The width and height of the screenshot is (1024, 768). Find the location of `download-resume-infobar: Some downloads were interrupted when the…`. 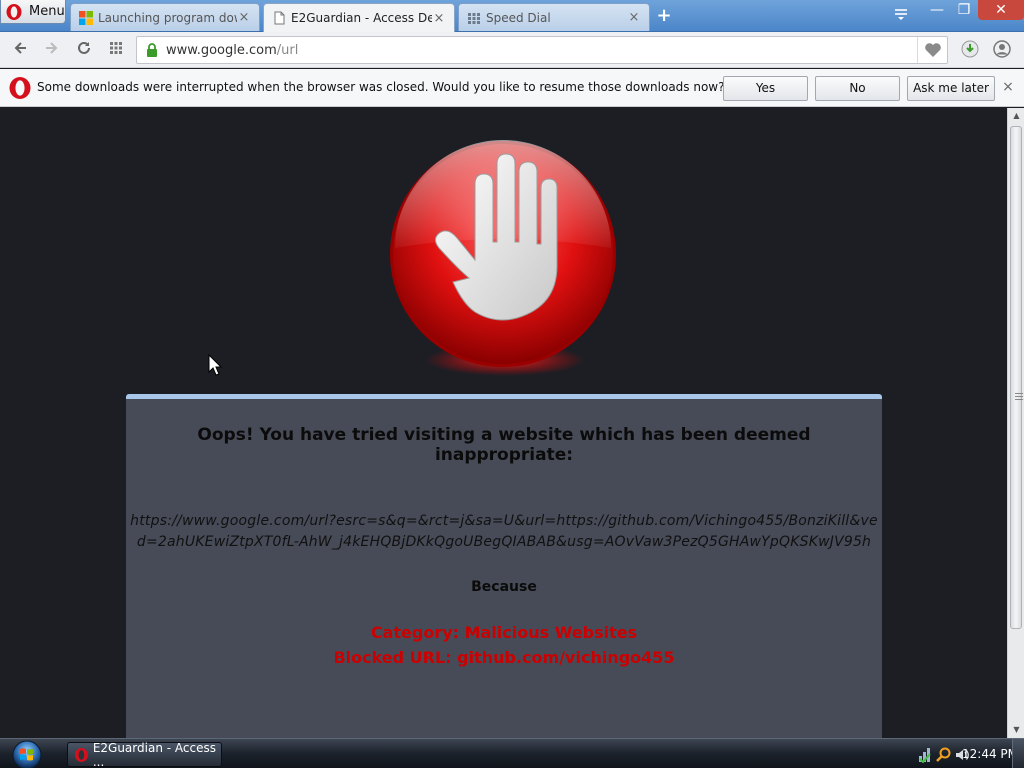

download-resume-infobar: Some downloads were interrupted when the… is located at coordinates (512, 88).